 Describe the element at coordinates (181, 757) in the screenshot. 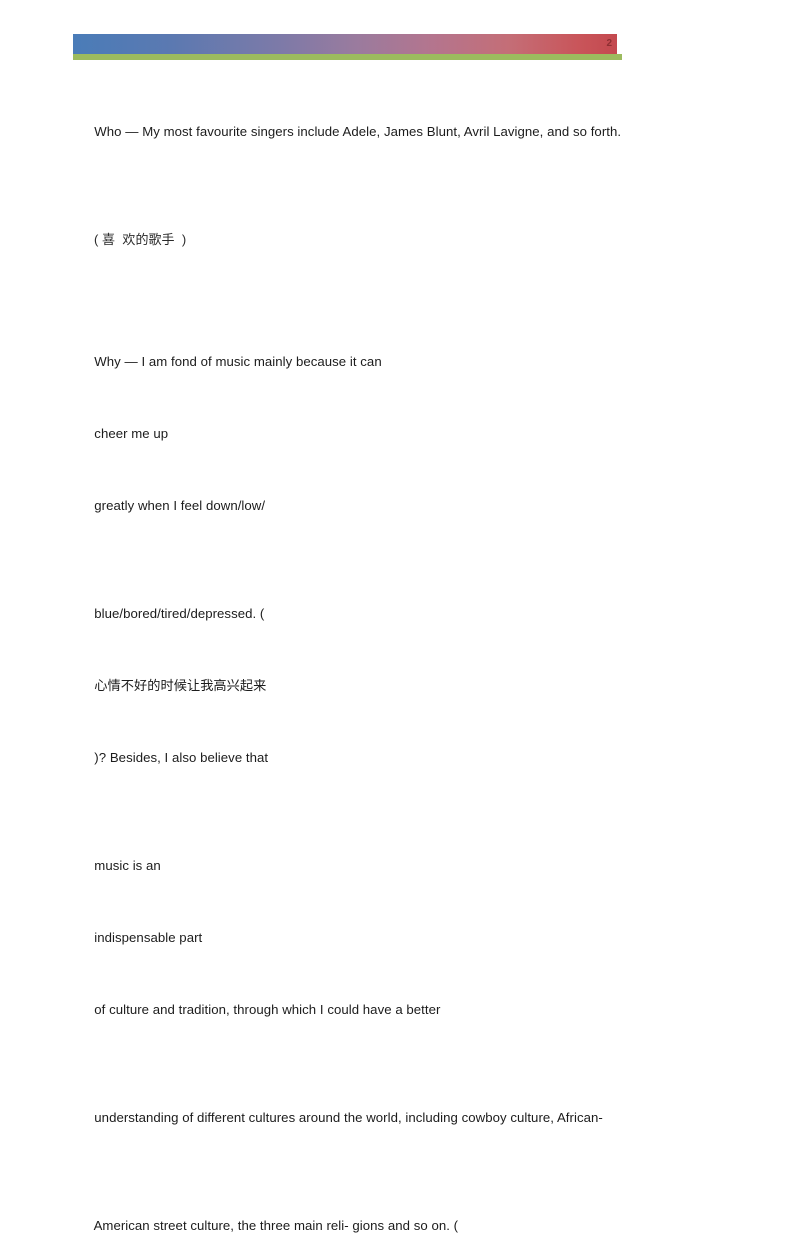

I see `text-mood-c: )? Besides, I also believe that` at that location.